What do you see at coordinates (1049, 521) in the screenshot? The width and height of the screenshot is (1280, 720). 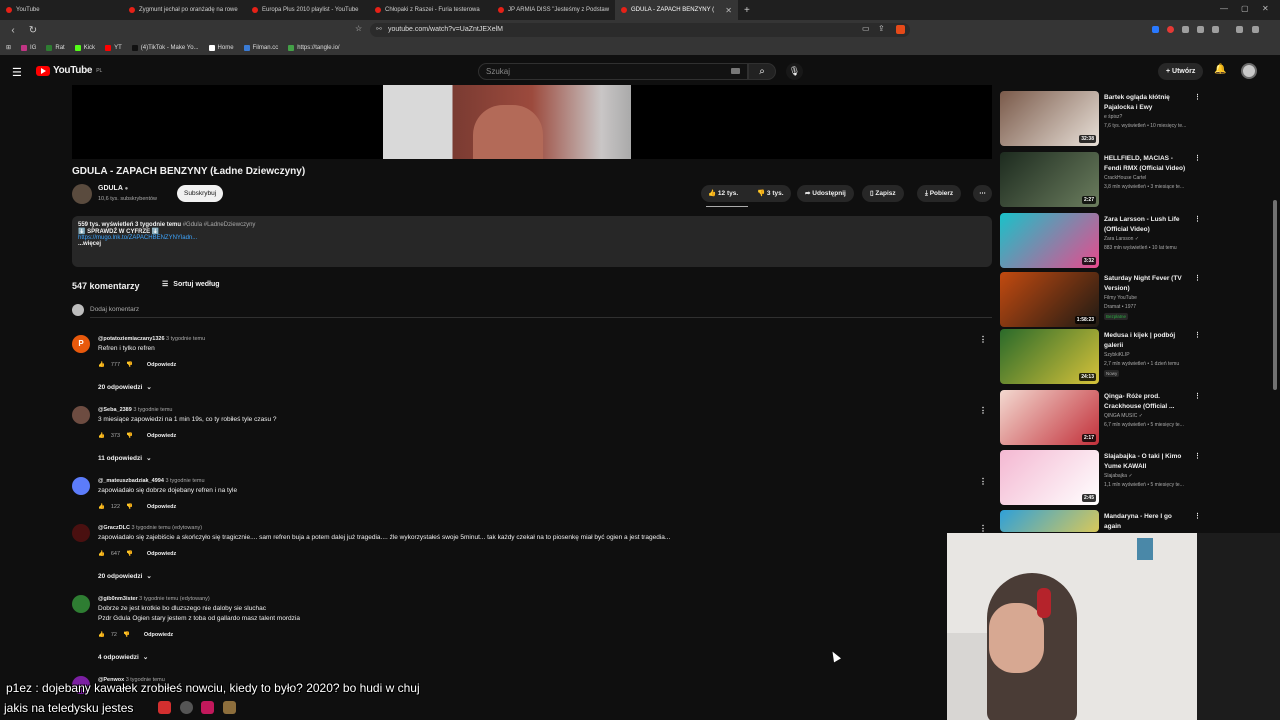 I see `video-thumbnail` at bounding box center [1049, 521].